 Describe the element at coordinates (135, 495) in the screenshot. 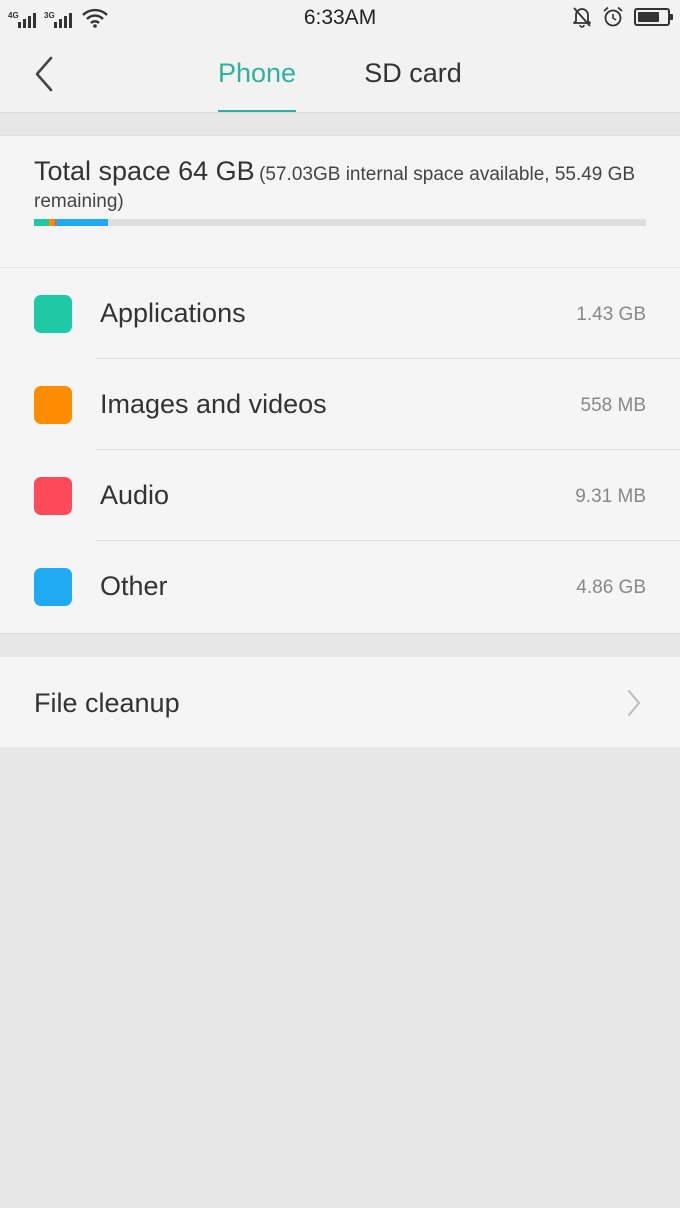

I see `category-label: Audio` at that location.